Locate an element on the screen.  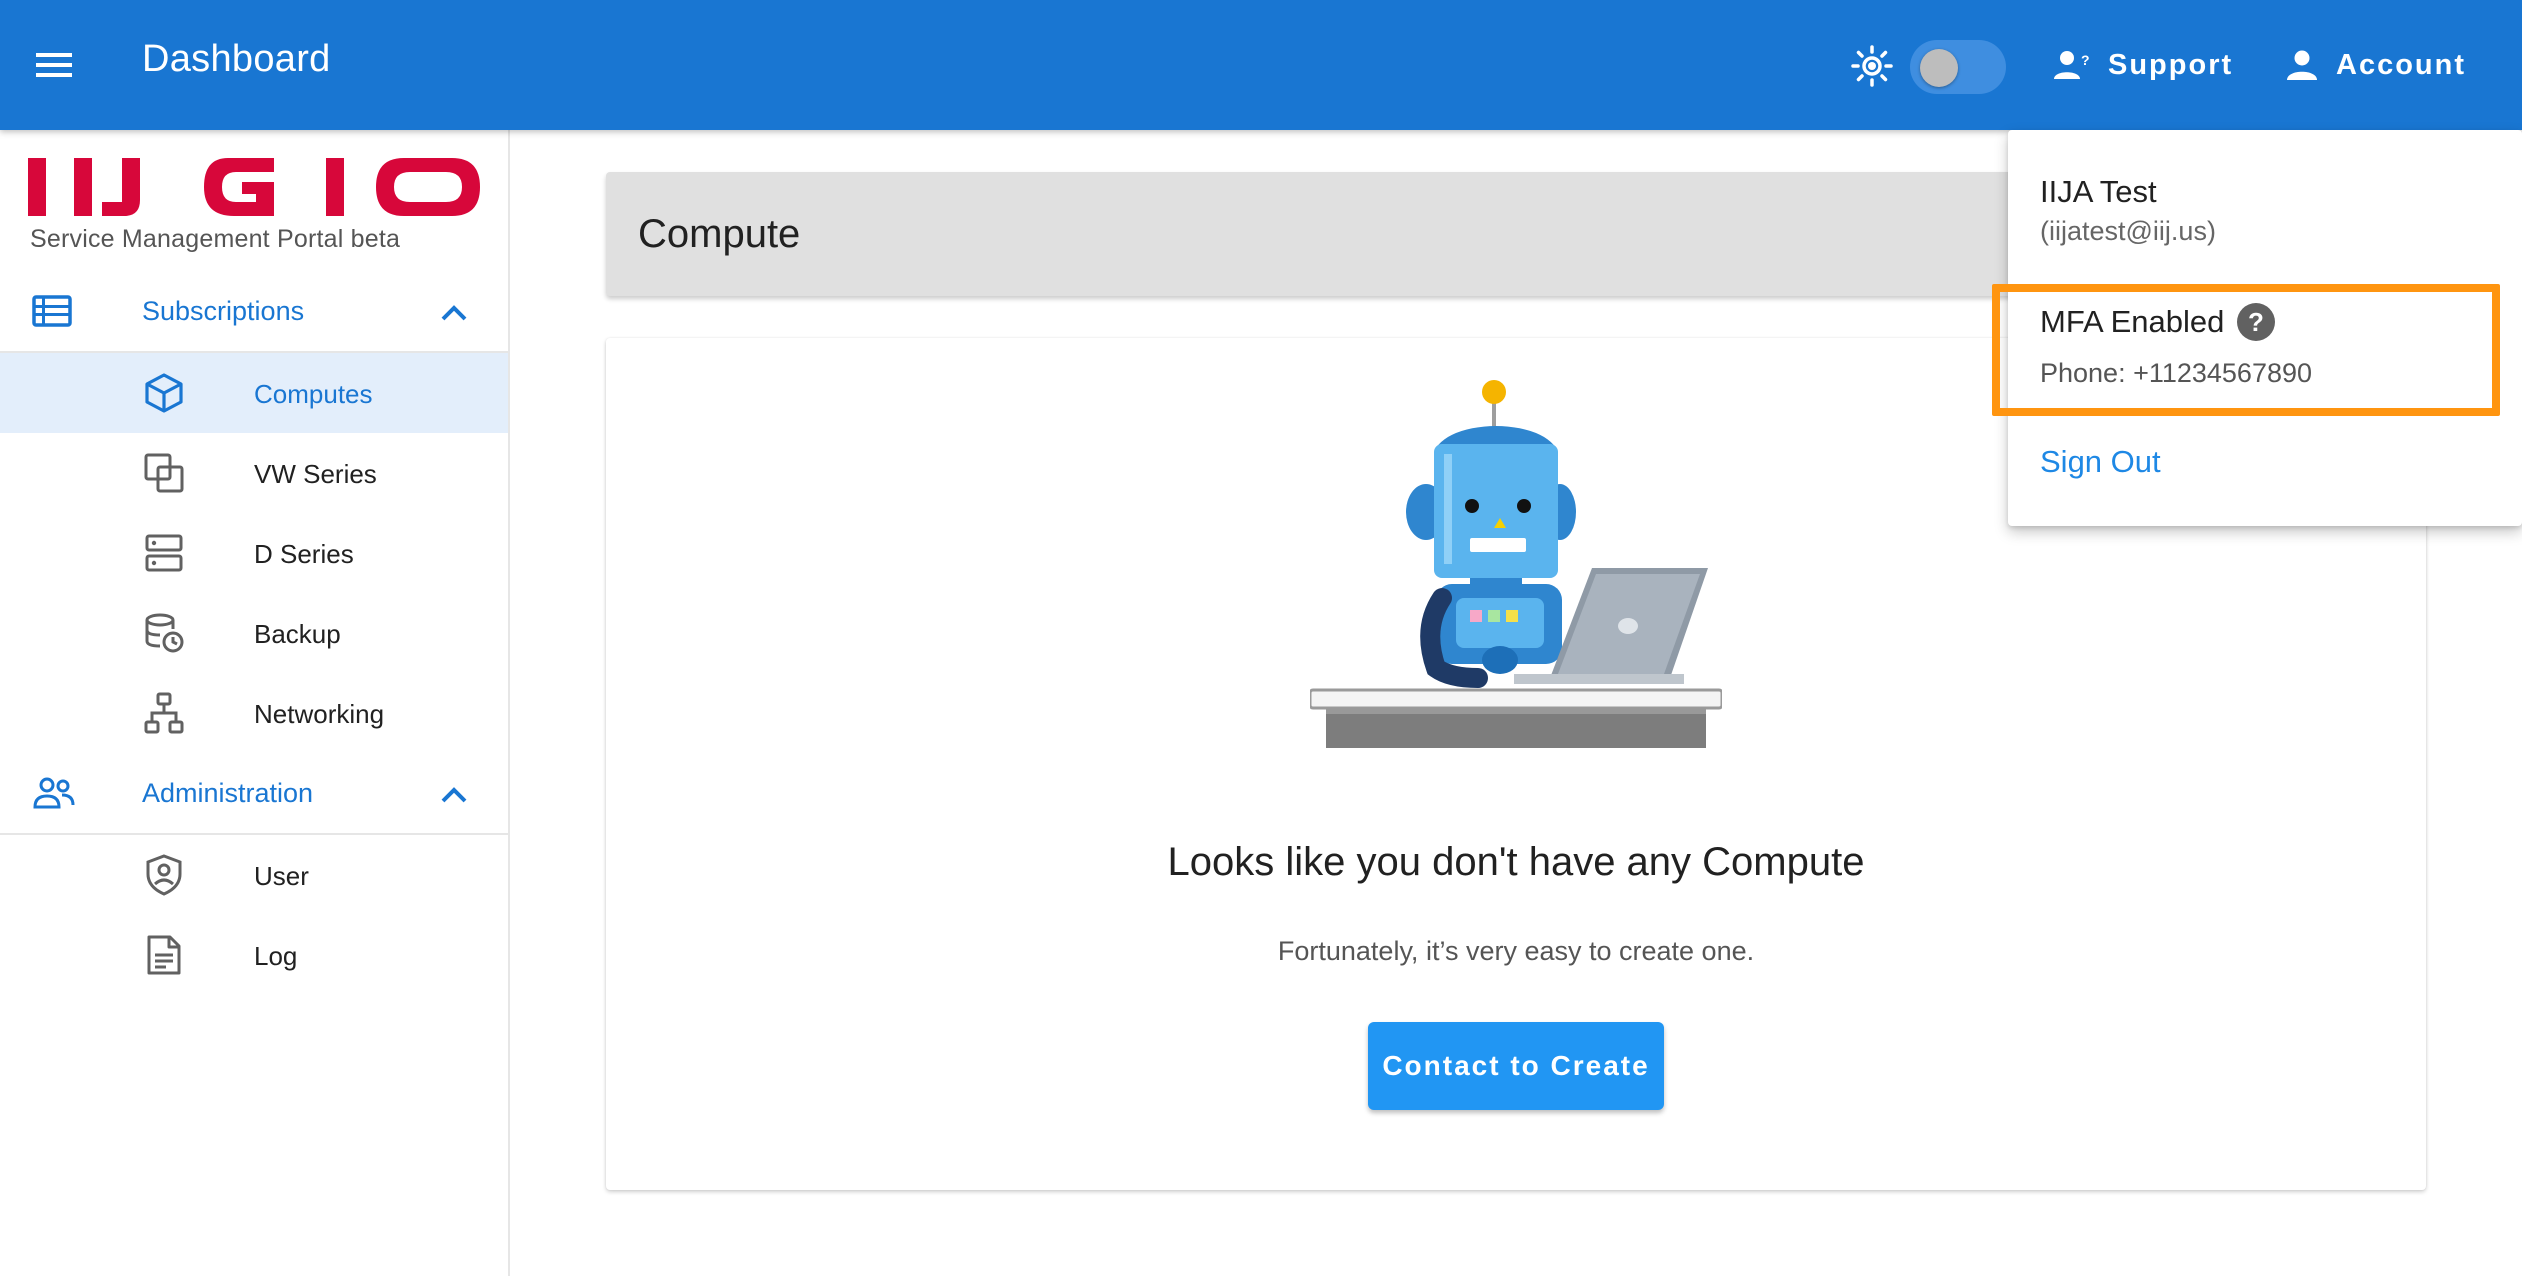
section-subscriptions: Subscriptions is located at coordinates (254, 312).